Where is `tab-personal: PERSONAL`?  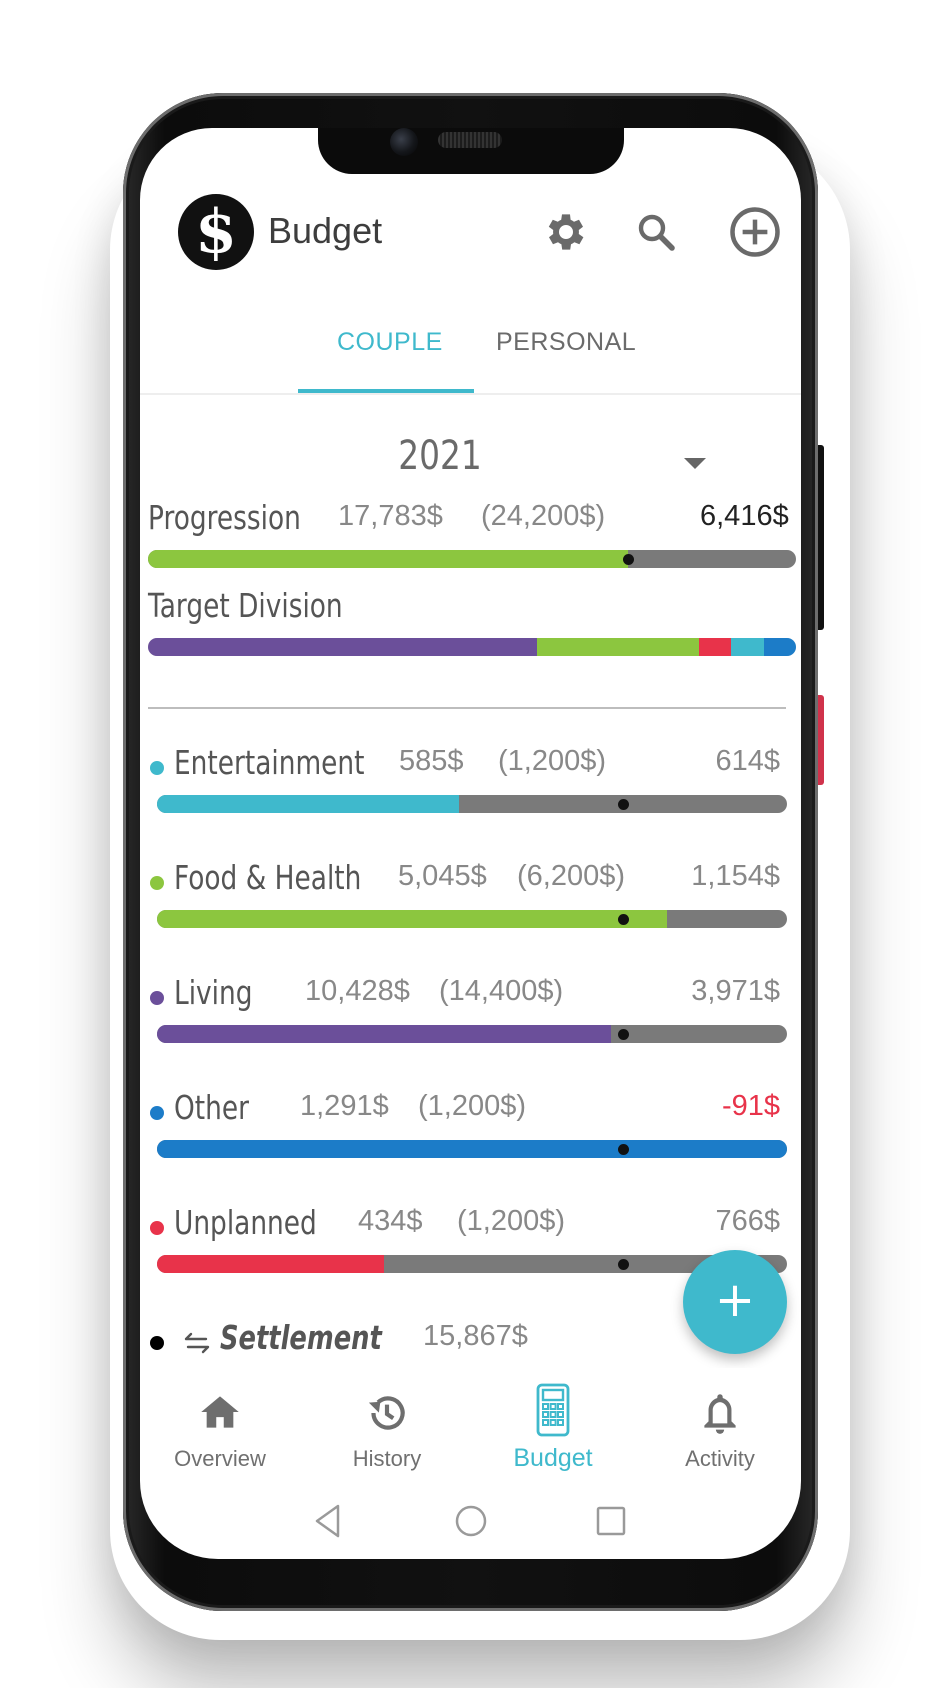 tab-personal: PERSONAL is located at coordinates (566, 342).